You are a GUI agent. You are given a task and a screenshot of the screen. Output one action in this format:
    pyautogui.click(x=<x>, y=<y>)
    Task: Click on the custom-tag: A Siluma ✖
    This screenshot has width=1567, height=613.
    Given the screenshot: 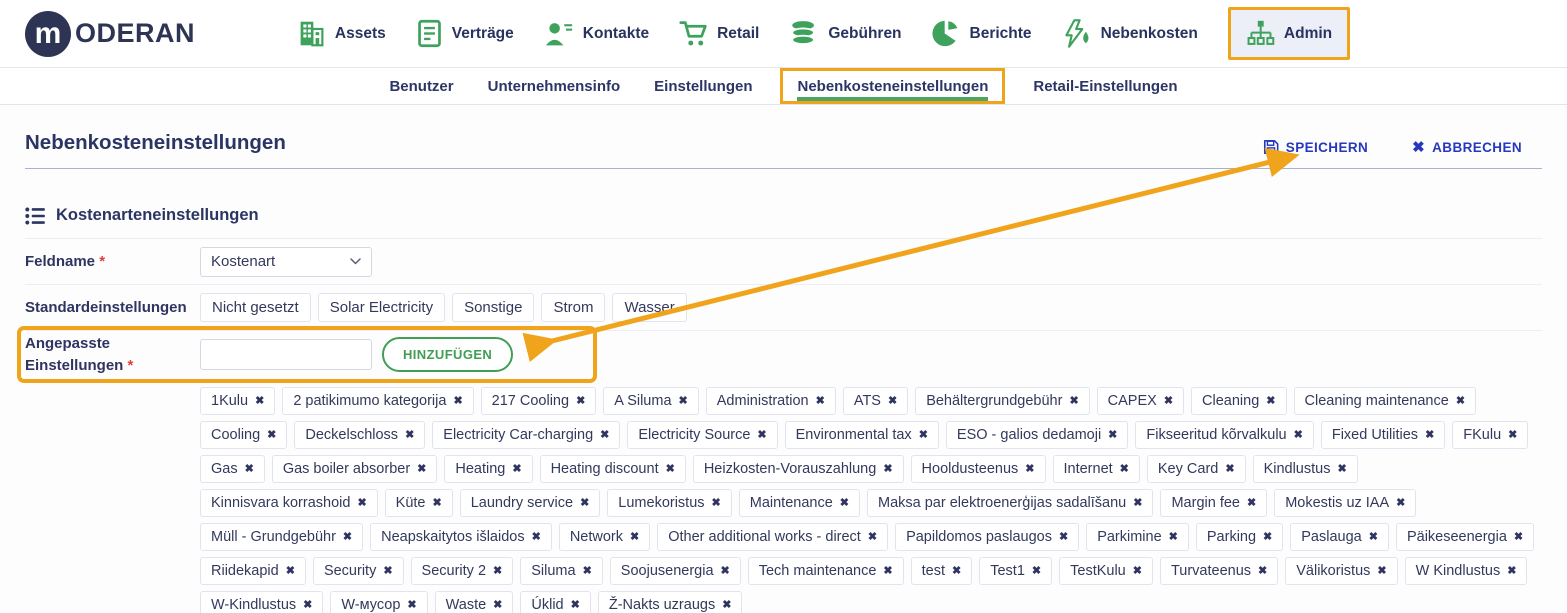 What is the action you would take?
    pyautogui.click(x=651, y=401)
    